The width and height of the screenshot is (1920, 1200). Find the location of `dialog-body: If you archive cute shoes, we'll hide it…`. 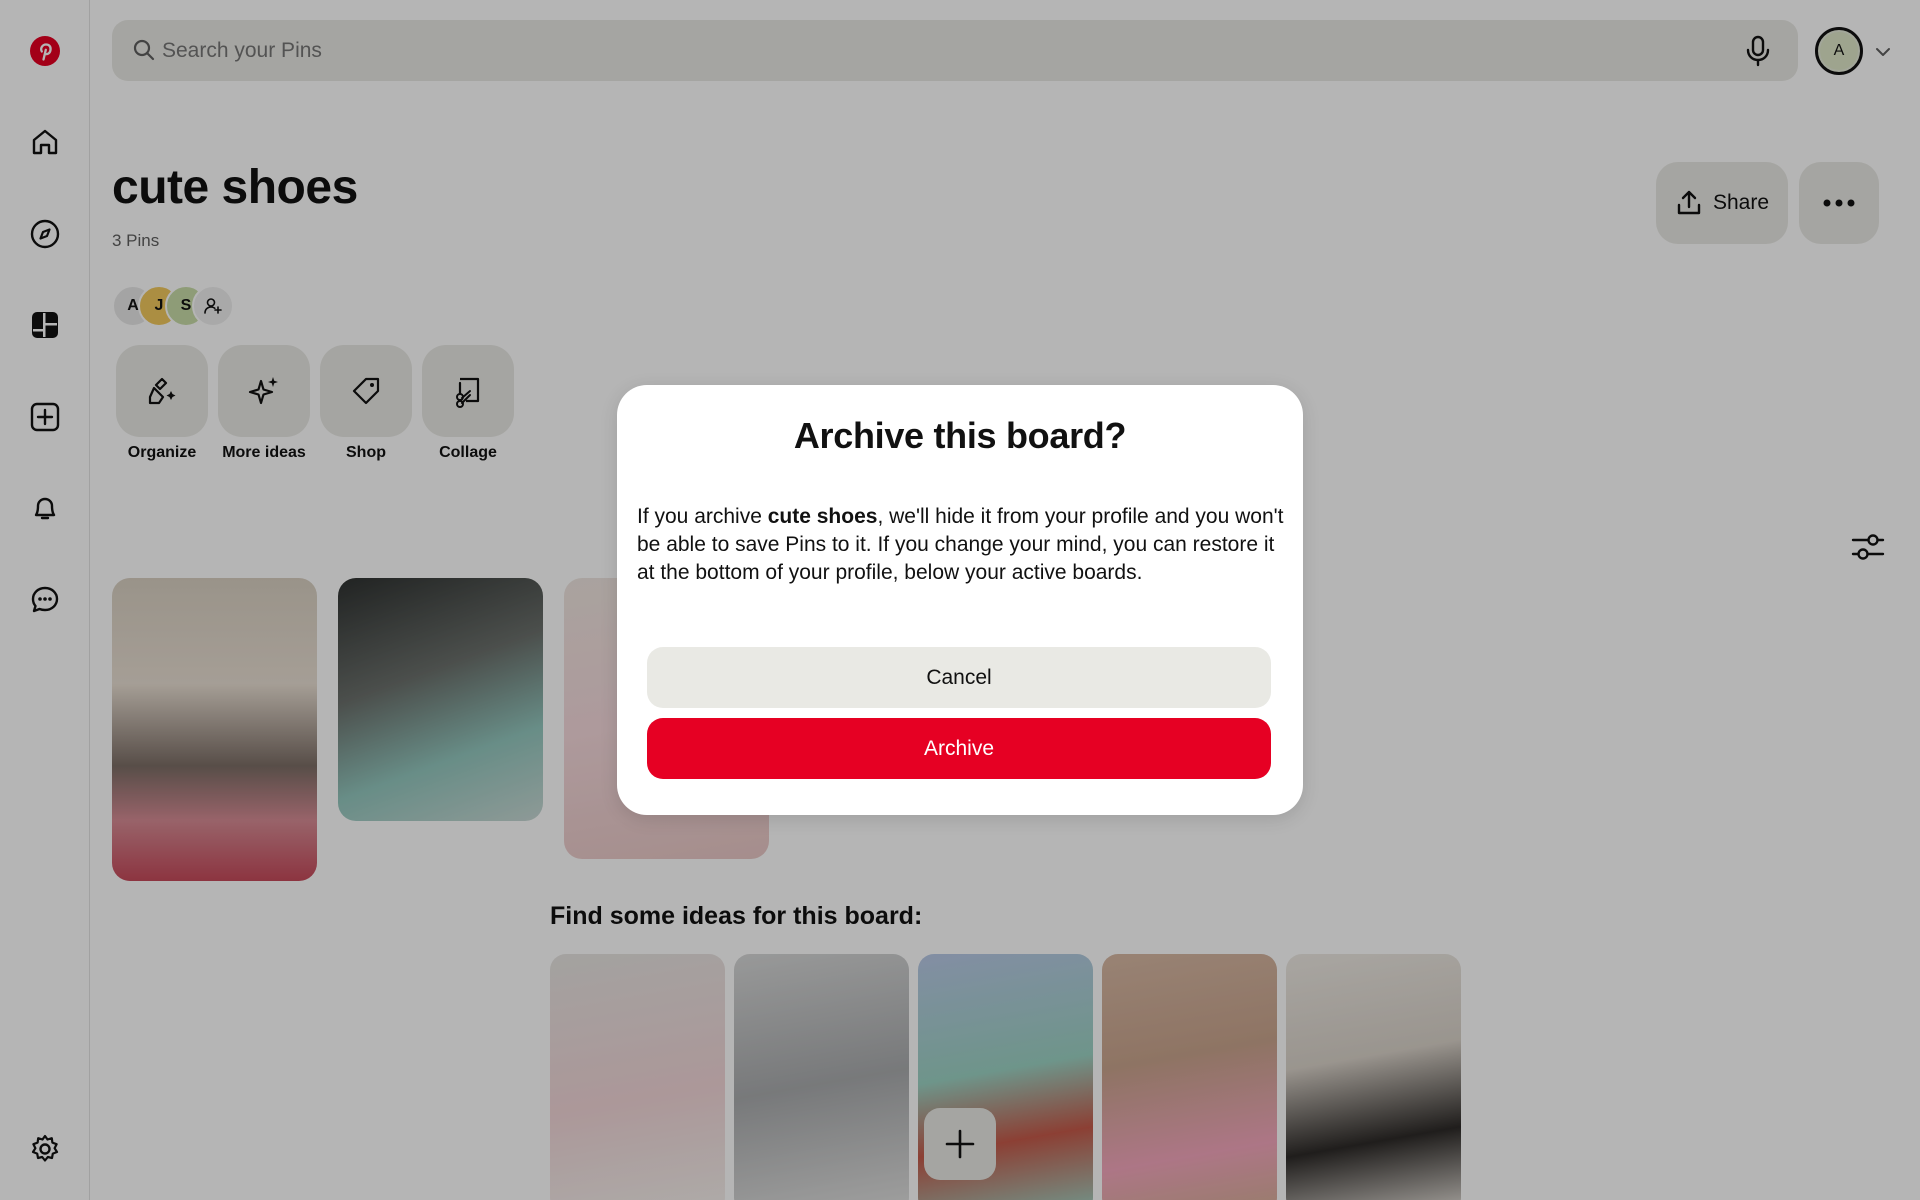

dialog-body: If you archive cute shoes, we'll hide it… is located at coordinates (960, 544).